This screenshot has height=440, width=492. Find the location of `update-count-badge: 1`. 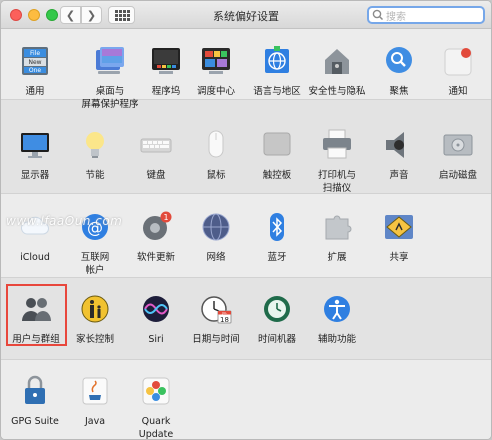

update-count-badge: 1 is located at coordinates (165, 217).